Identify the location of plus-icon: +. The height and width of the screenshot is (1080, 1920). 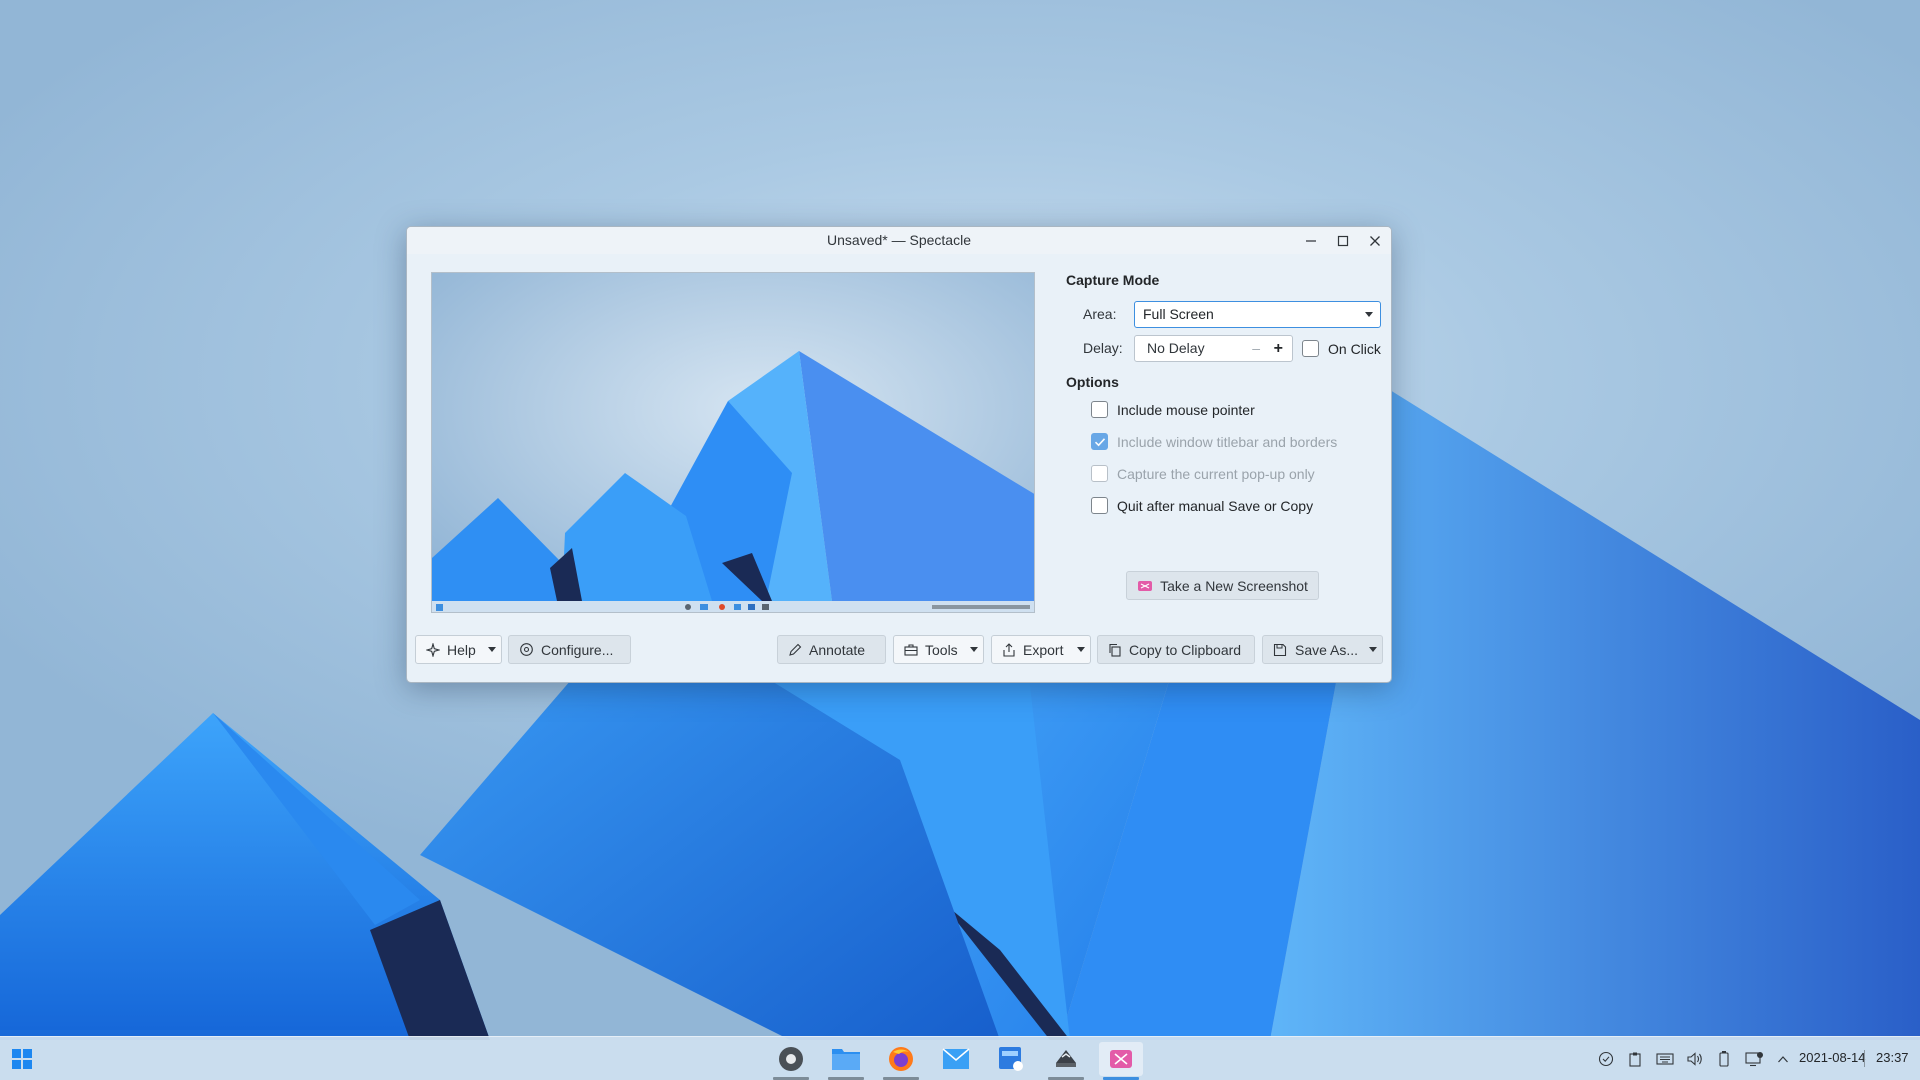
(1278, 348).